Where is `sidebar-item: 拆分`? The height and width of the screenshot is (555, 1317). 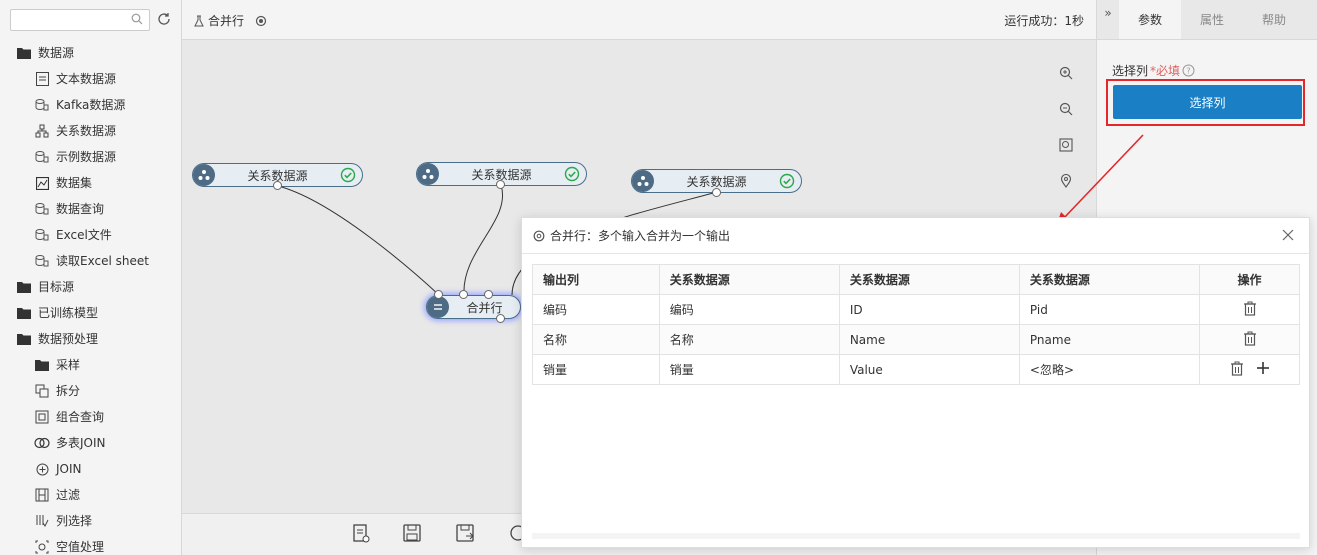 sidebar-item: 拆分 is located at coordinates (90, 391).